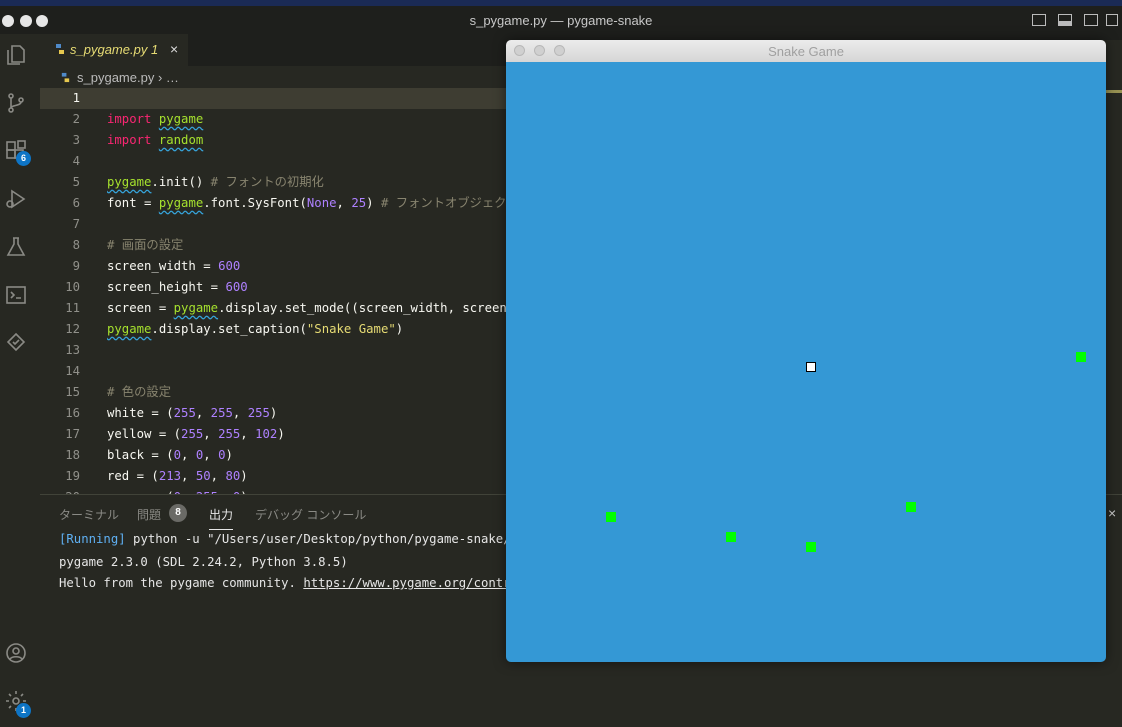 The height and width of the screenshot is (727, 1122). What do you see at coordinates (175, 434) in the screenshot?
I see `code-line: 17 yellow = (255, 255, 102)` at bounding box center [175, 434].